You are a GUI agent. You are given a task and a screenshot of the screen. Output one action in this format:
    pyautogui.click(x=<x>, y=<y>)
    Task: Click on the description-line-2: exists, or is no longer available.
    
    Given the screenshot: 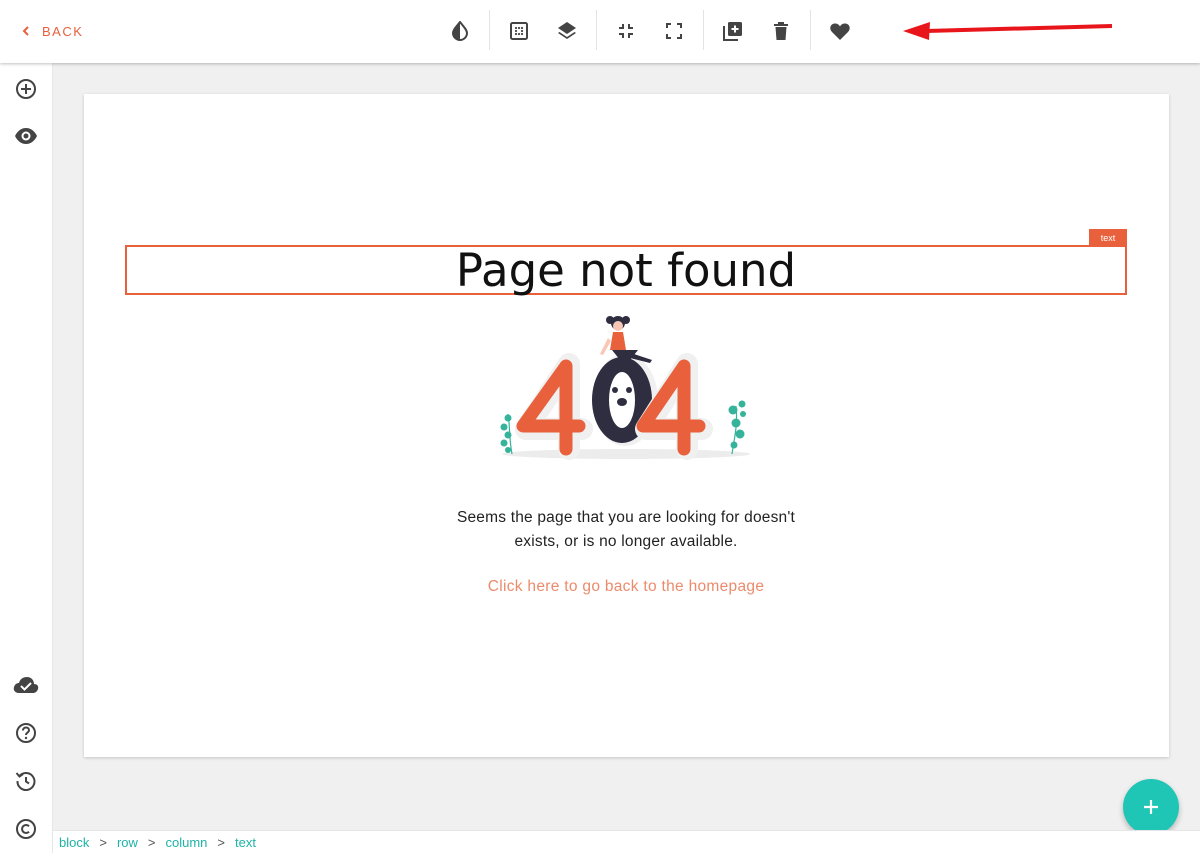 What is the action you would take?
    pyautogui.click(x=626, y=541)
    